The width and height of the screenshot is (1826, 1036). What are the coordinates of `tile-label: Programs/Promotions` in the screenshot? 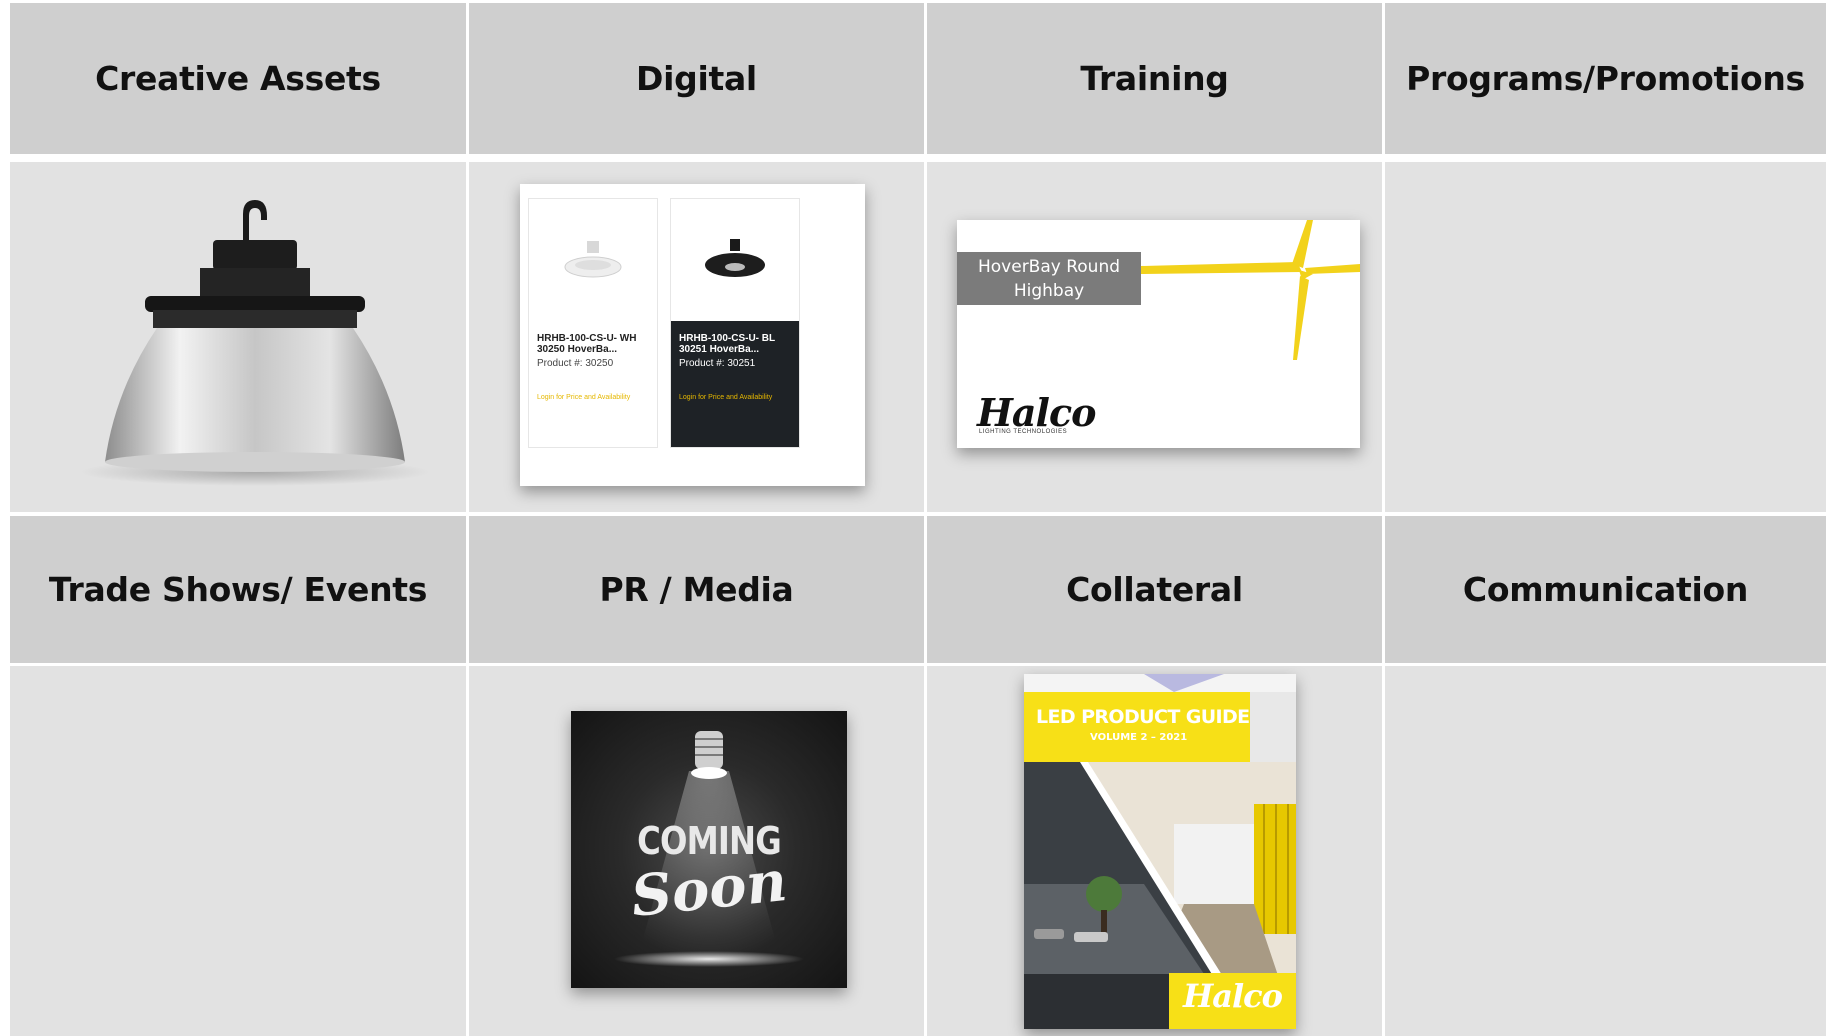 It's located at (1605, 78).